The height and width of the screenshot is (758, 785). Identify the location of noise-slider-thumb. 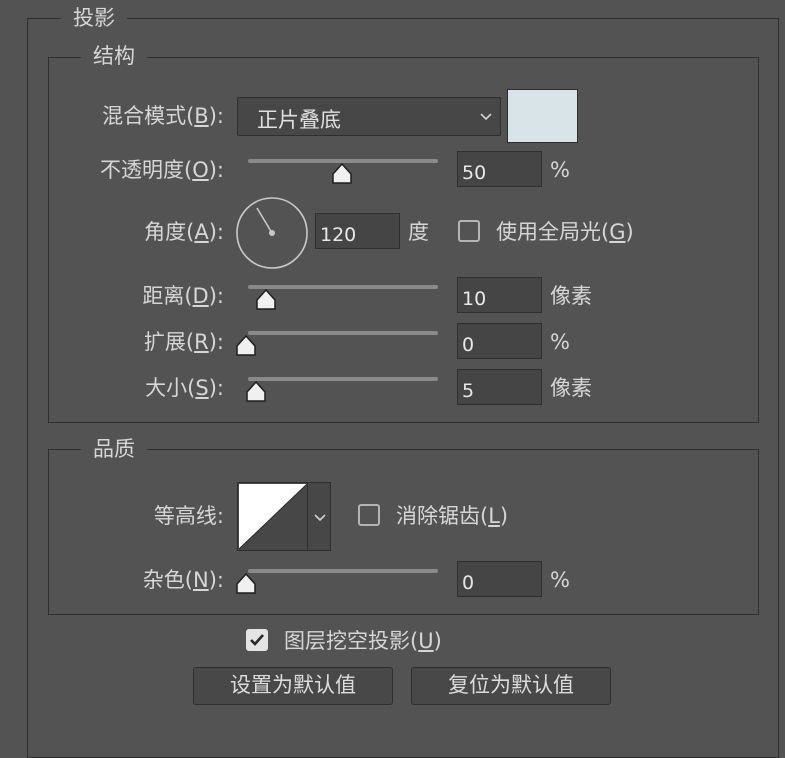
(246, 584).